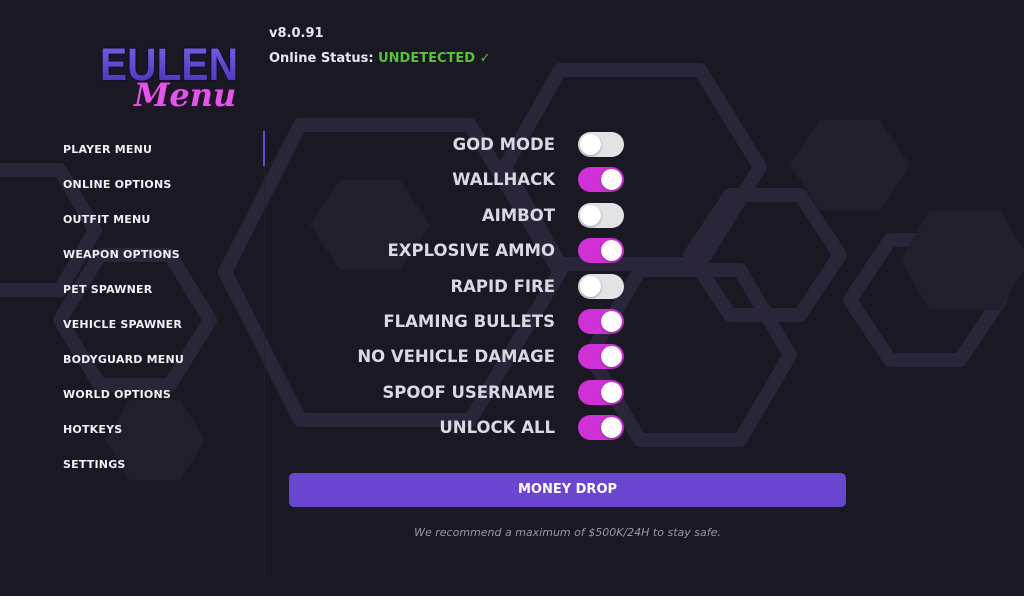  I want to click on wallhack-toggle, so click(601, 180).